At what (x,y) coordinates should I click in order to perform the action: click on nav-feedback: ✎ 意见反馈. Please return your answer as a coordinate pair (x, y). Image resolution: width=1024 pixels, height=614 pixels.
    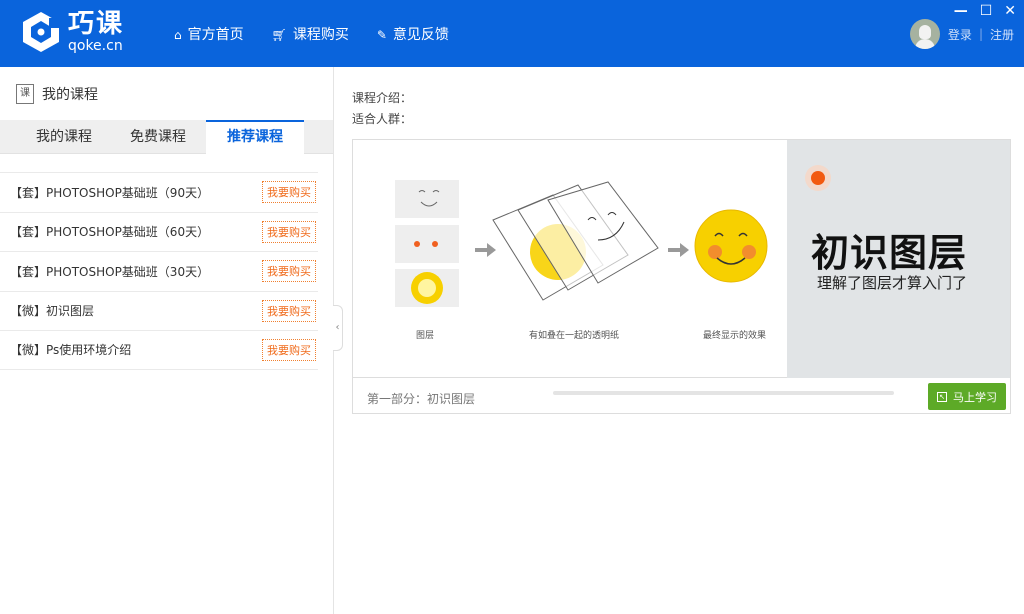
    Looking at the image, I should click on (413, 34).